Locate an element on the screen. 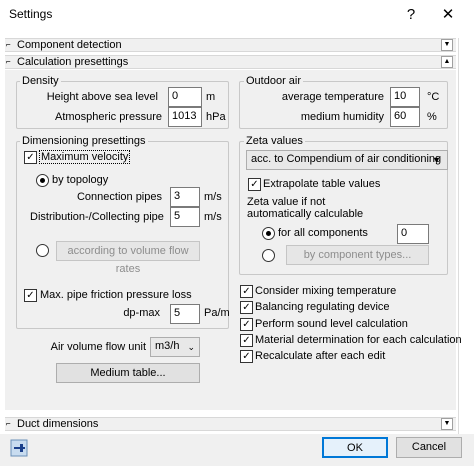 The height and width of the screenshot is (466, 474). dpmax-label: dp-max is located at coordinates (141, 313).